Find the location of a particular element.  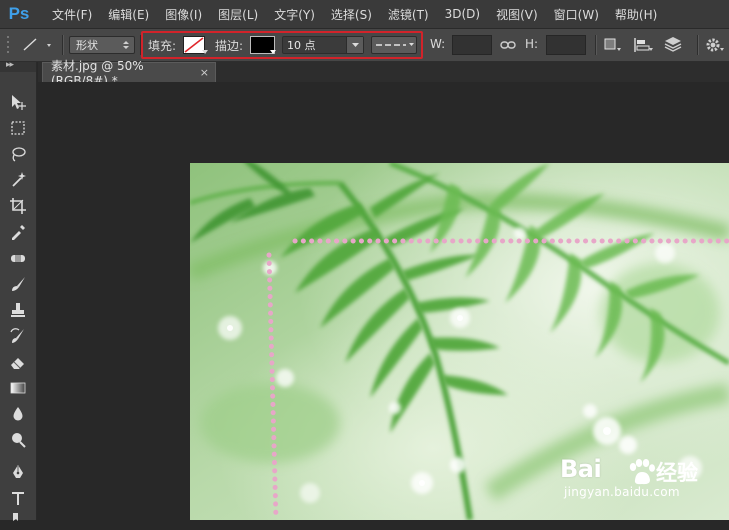

toolbox: ▸▸ is located at coordinates (18, 290).